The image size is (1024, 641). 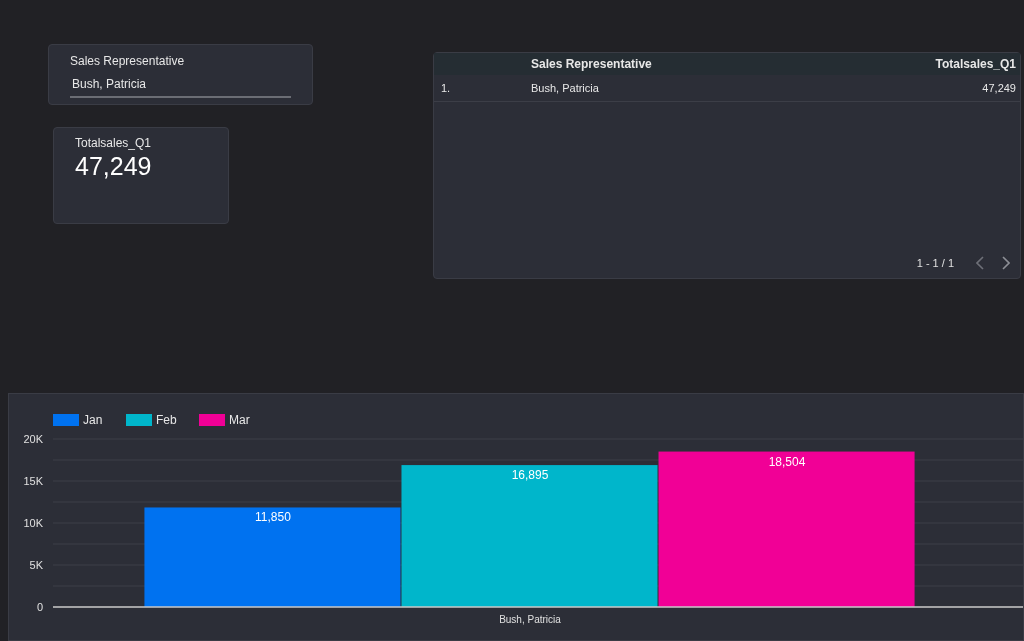 What do you see at coordinates (565, 88) in the screenshot?
I see `table-cell-text: Bush, Patricia` at bounding box center [565, 88].